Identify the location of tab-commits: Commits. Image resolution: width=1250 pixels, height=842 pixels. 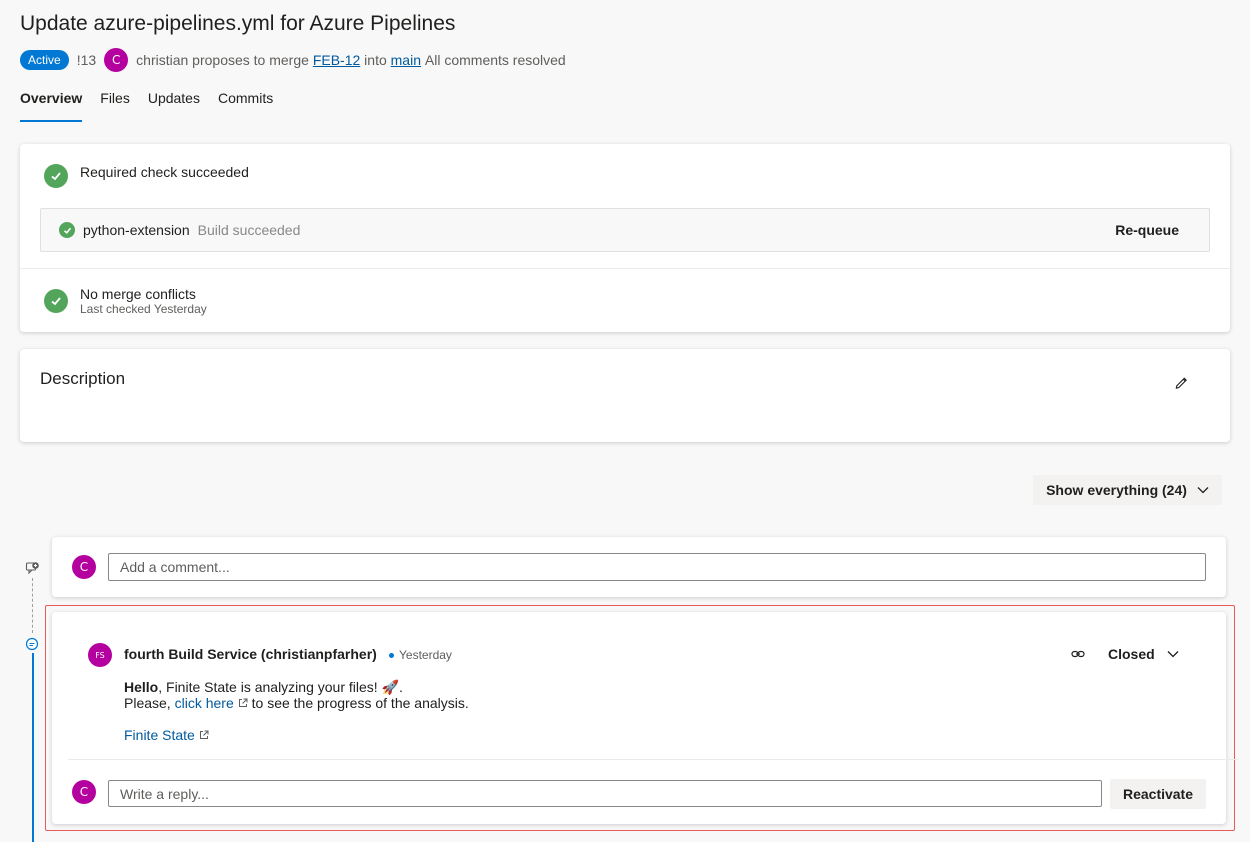
(245, 106).